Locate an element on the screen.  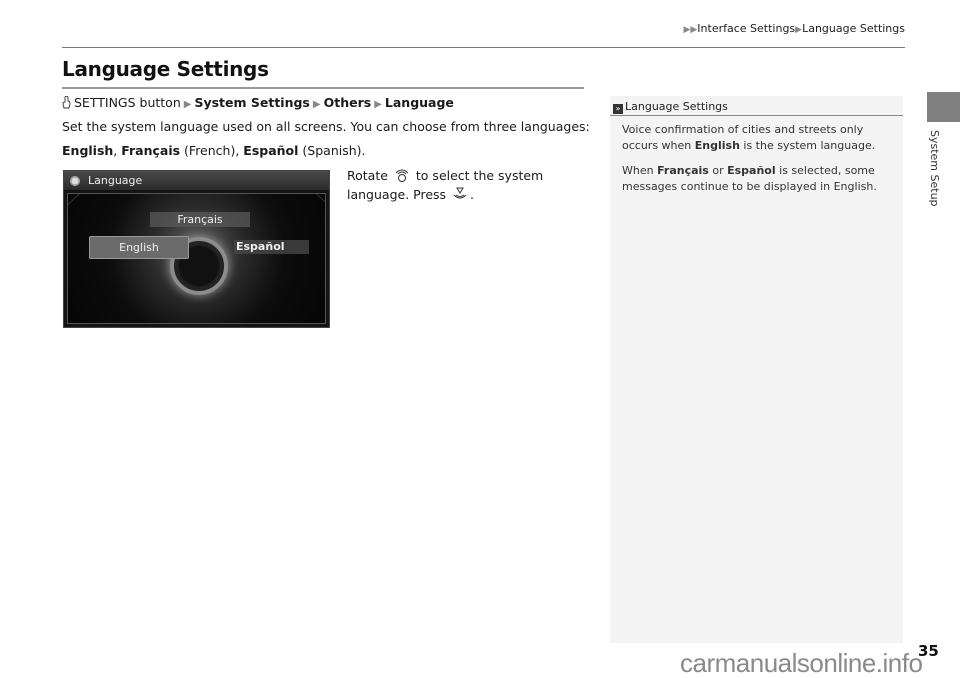
lang-spanish-note: (Spanish). is located at coordinates (332, 150).